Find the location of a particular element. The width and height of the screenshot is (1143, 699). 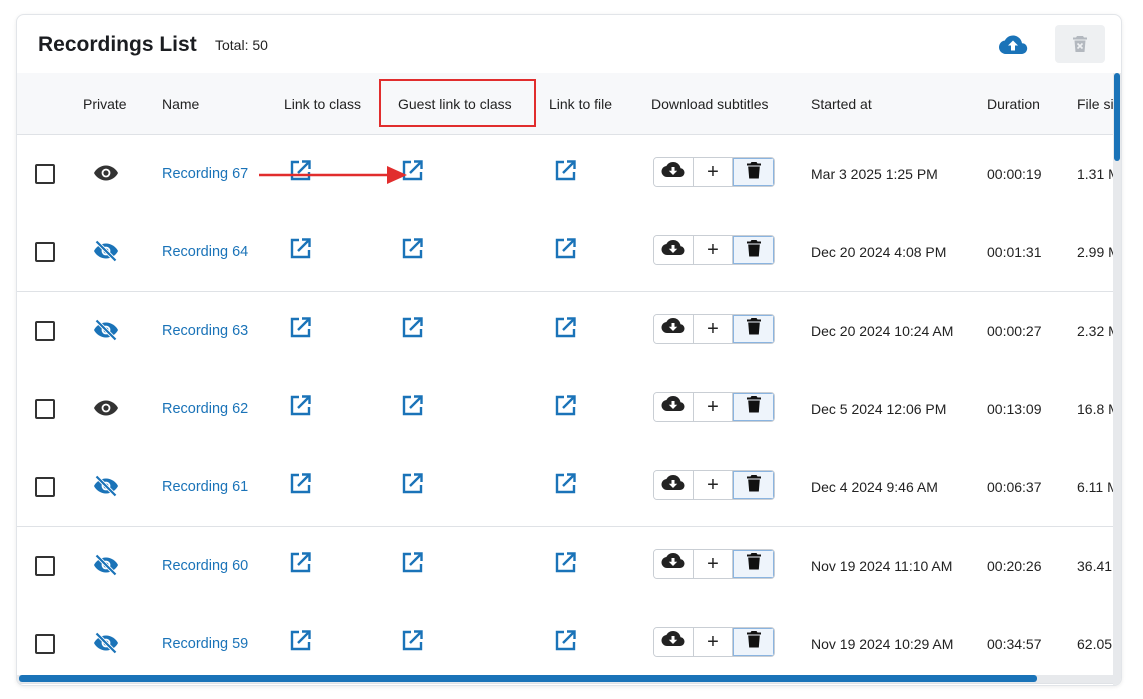

column-file-size: File si is located at coordinates (1095, 104).